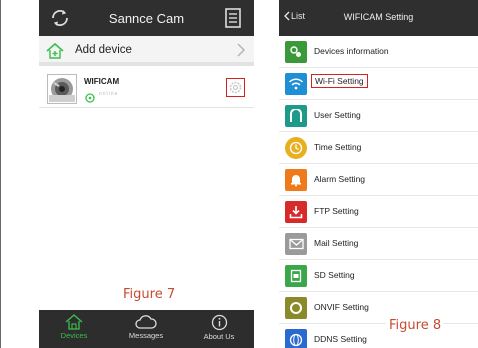  What do you see at coordinates (74, 322) in the screenshot?
I see `home-icon` at bounding box center [74, 322].